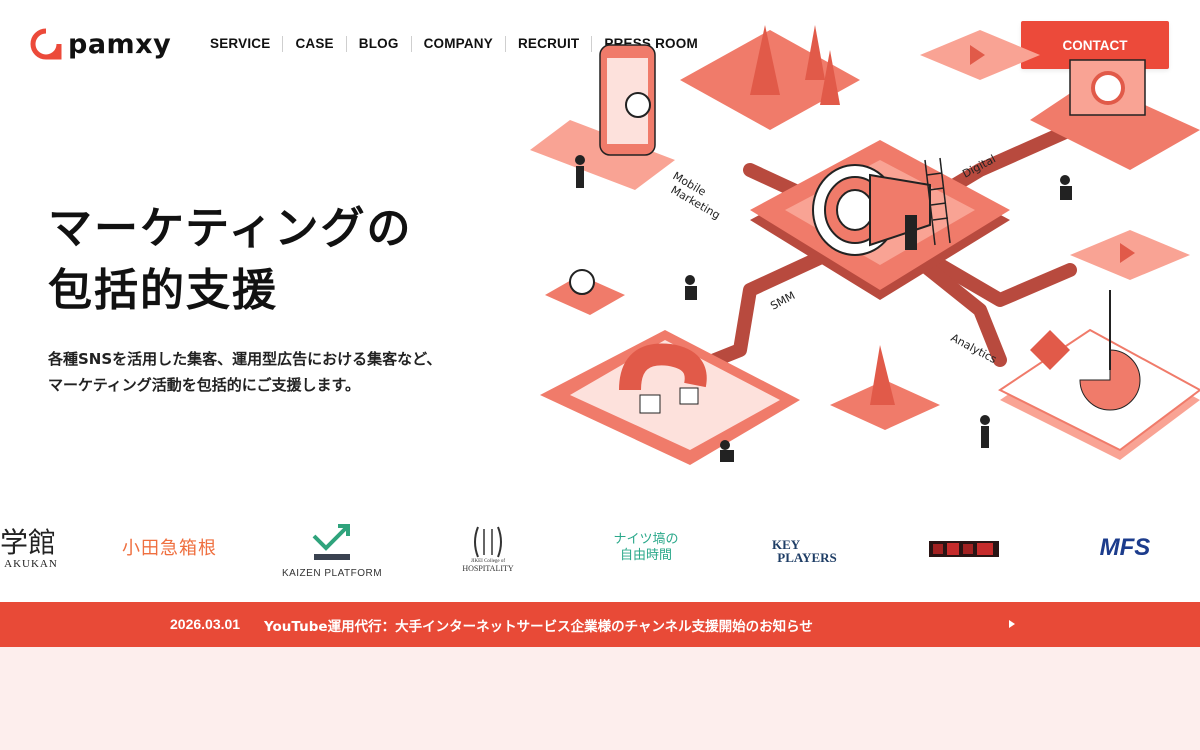  I want to click on client-name: MFS, so click(1125, 547).